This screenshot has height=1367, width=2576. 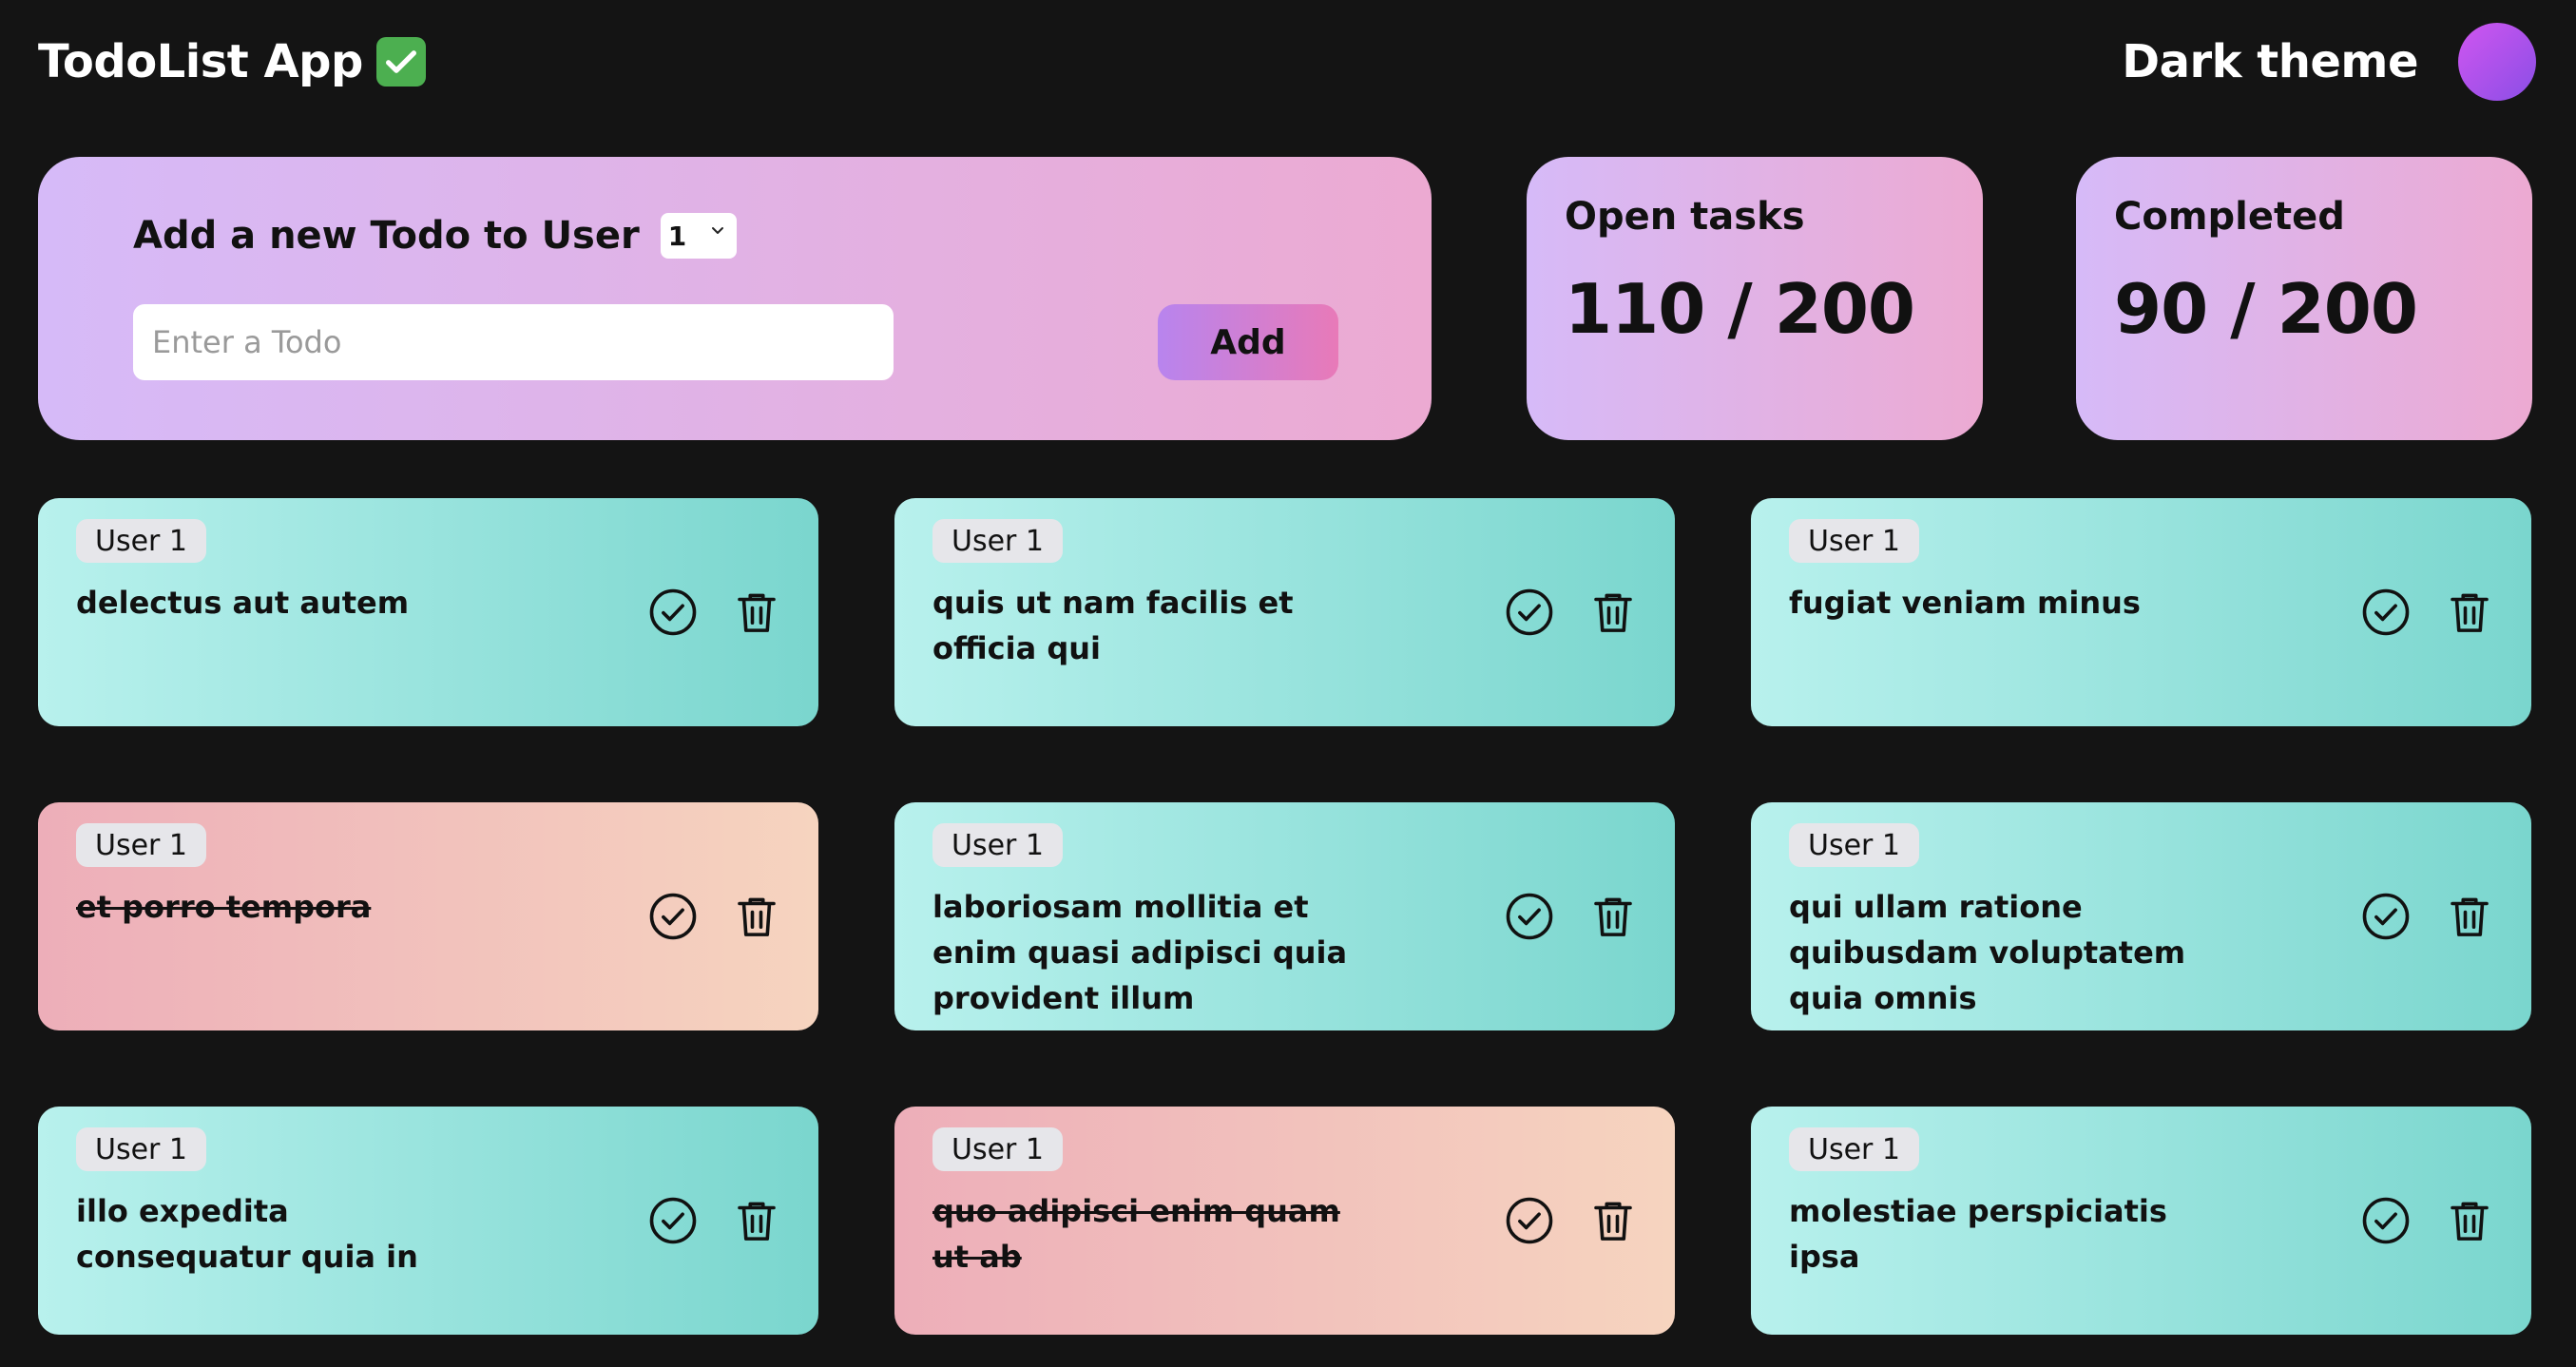 I want to click on user-select: 1, so click(x=698, y=236).